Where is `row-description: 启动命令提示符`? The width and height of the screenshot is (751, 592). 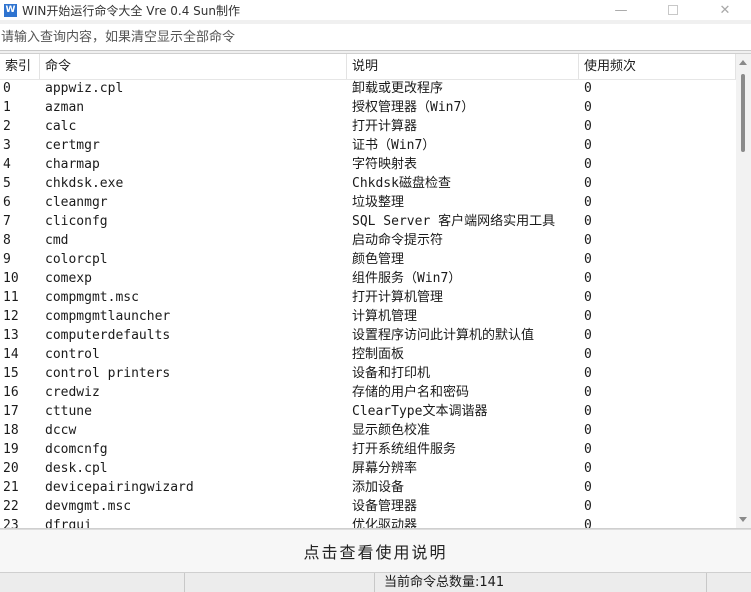 row-description: 启动命令提示符 is located at coordinates (398, 240).